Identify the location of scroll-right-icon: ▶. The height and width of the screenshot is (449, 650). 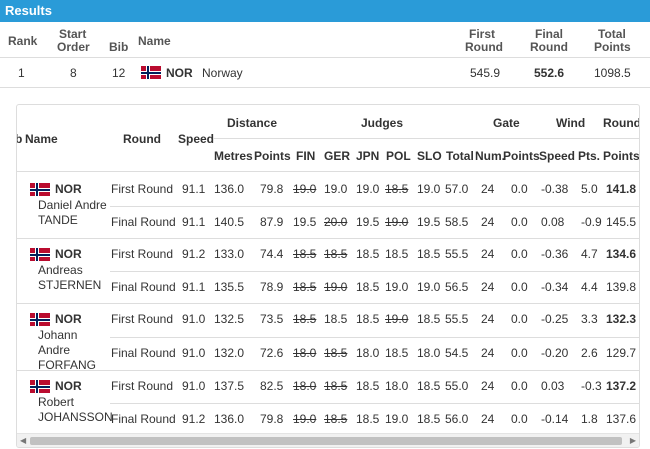
(633, 440).